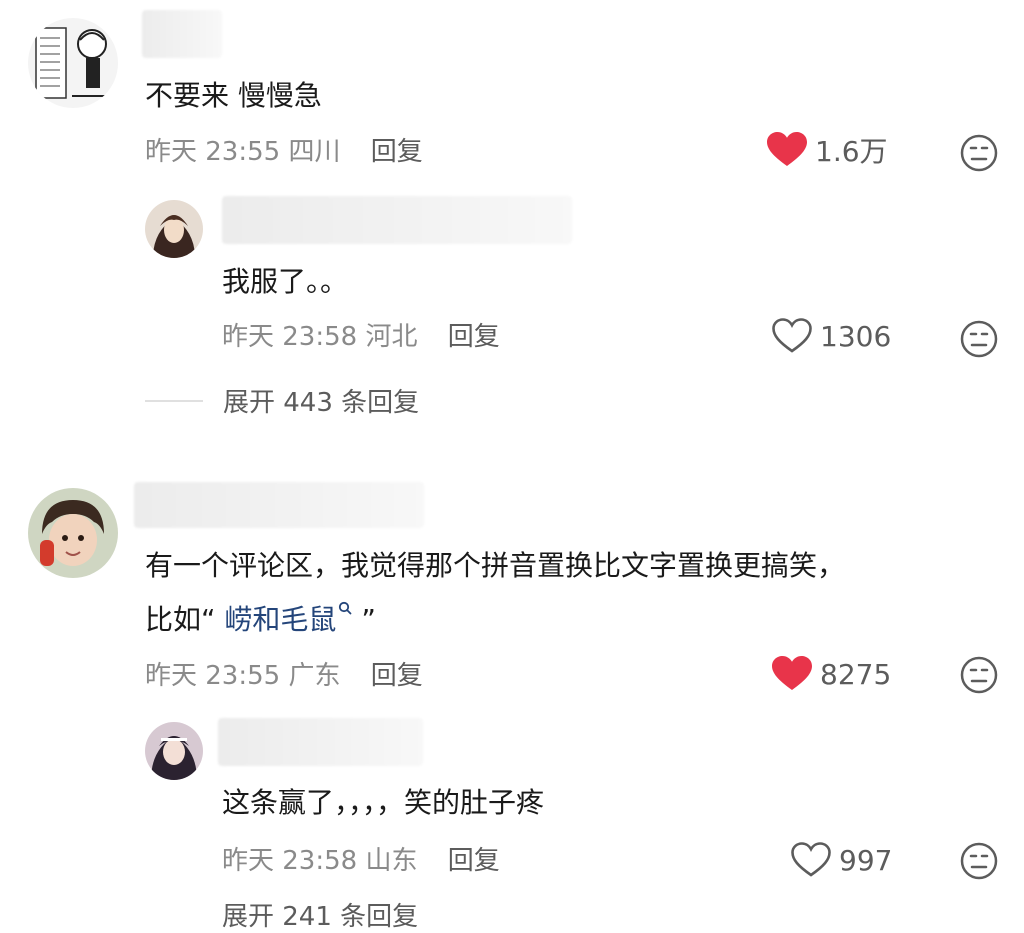 The image size is (1024, 933). I want to click on expand-replies-button: 展开 443 条回复, so click(282, 400).